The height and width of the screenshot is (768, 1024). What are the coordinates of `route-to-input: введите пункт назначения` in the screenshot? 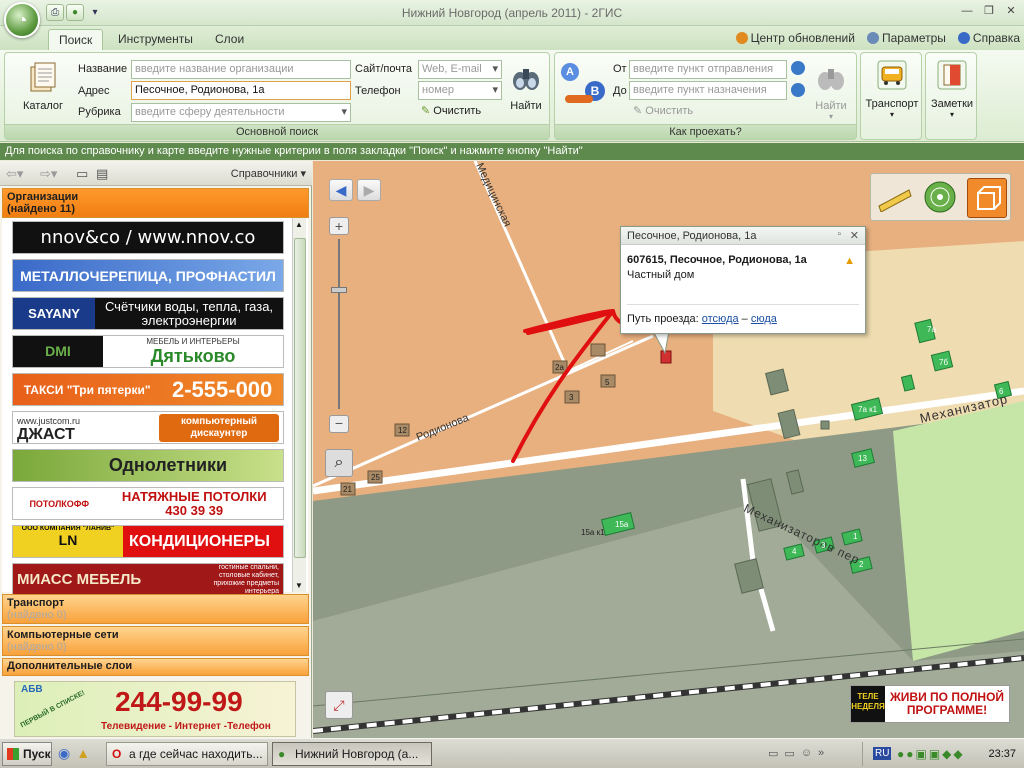 It's located at (708, 90).